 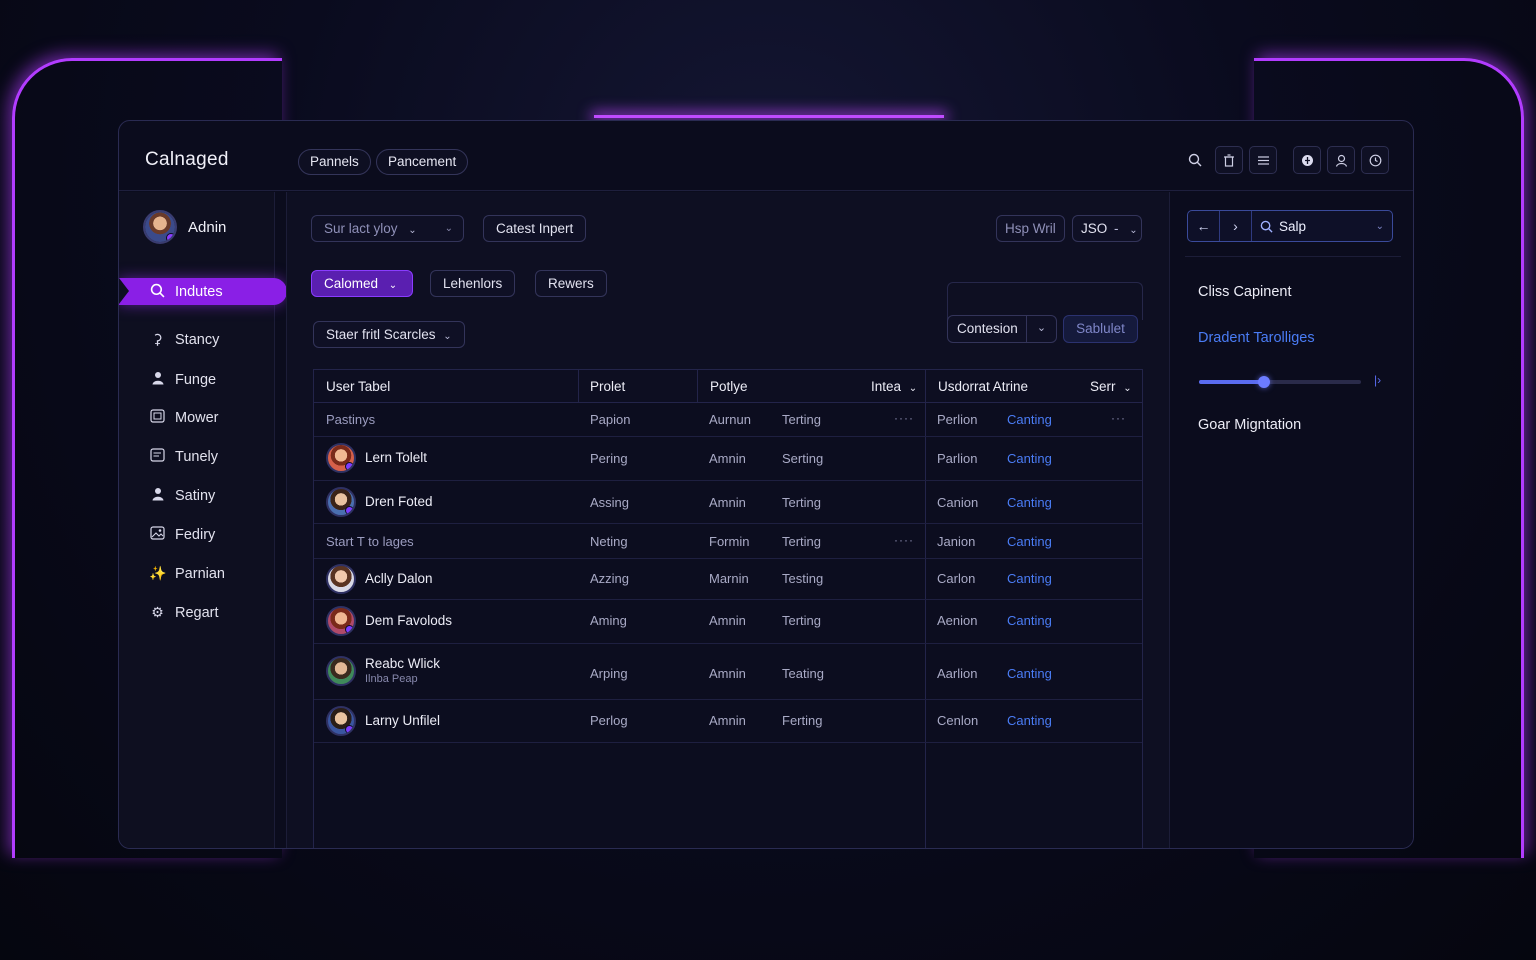 I want to click on sidebar-item-satiny: Satiny, so click(x=182, y=495).